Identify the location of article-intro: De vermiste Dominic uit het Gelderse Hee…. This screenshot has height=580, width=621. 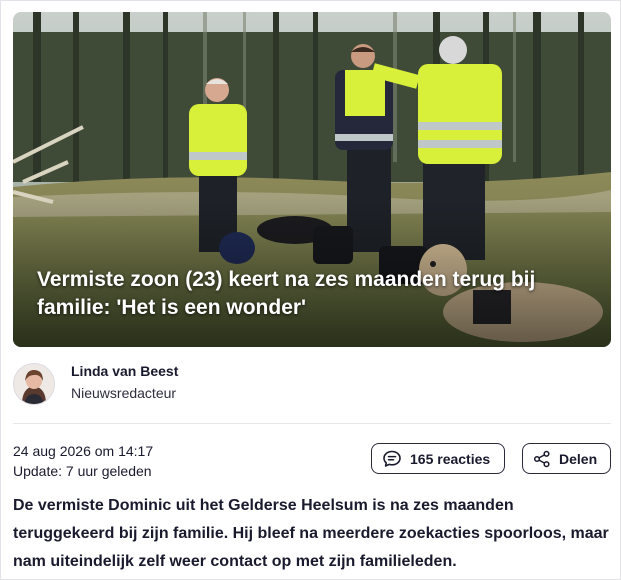
(311, 533).